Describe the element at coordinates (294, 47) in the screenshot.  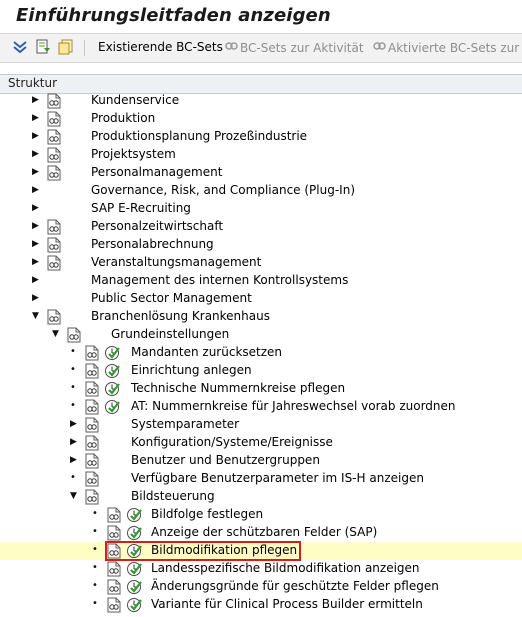
I see `bc-sets-activity-button: BC-Sets zur Aktivität` at that location.